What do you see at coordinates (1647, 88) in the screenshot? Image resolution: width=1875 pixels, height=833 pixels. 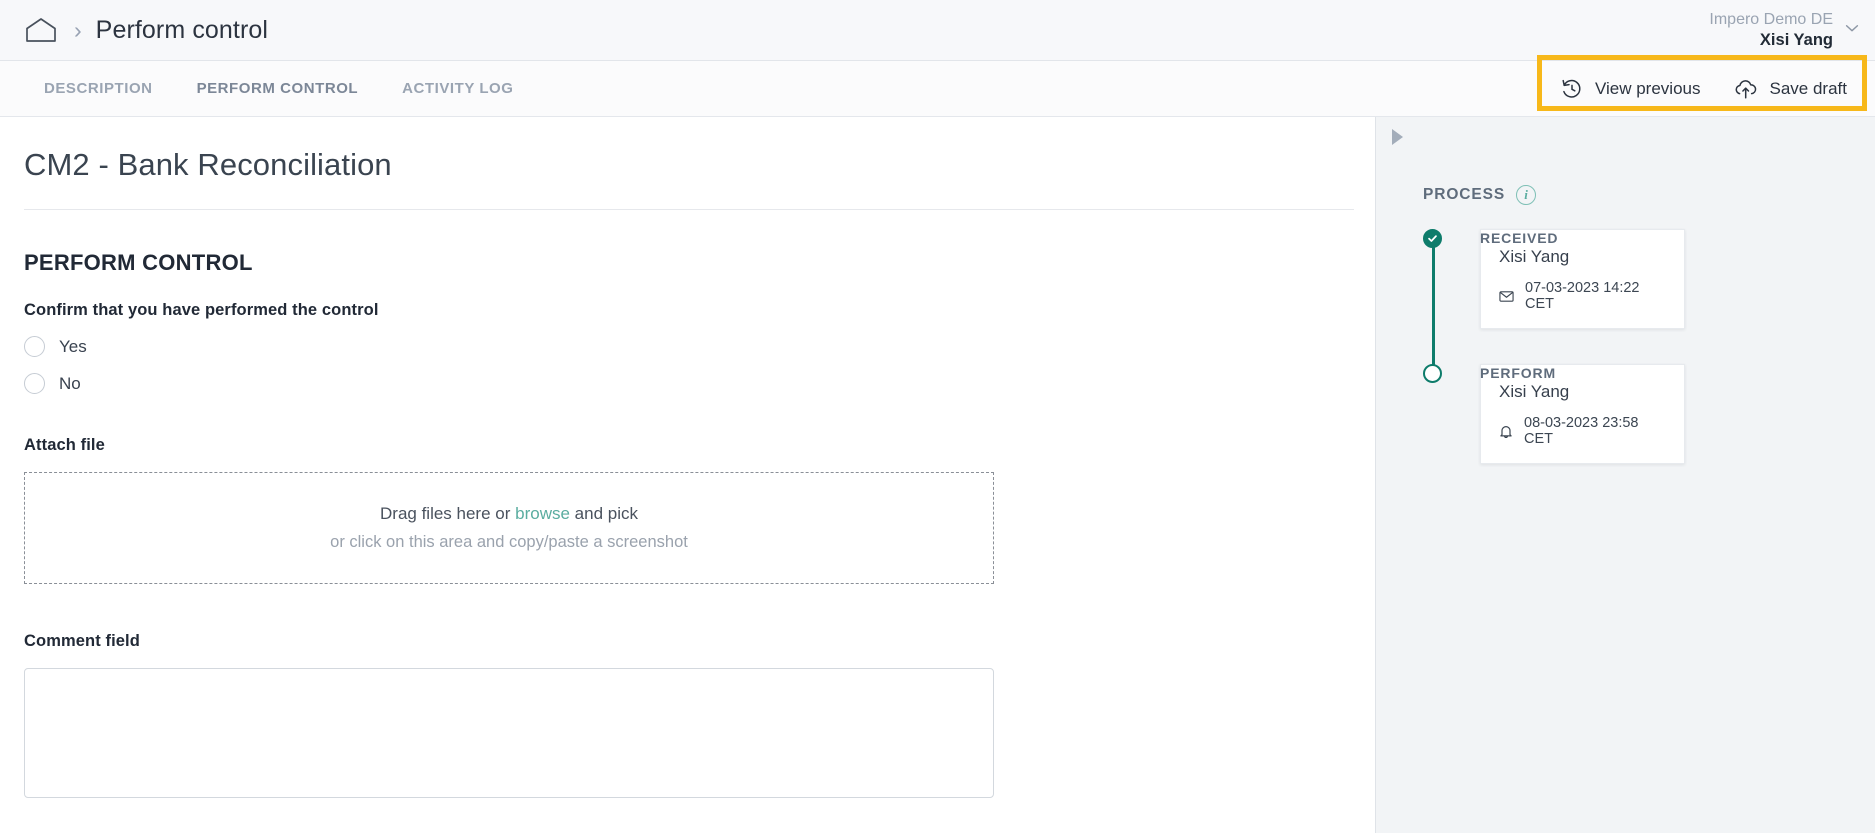 I see `view-previous-label: View previous` at bounding box center [1647, 88].